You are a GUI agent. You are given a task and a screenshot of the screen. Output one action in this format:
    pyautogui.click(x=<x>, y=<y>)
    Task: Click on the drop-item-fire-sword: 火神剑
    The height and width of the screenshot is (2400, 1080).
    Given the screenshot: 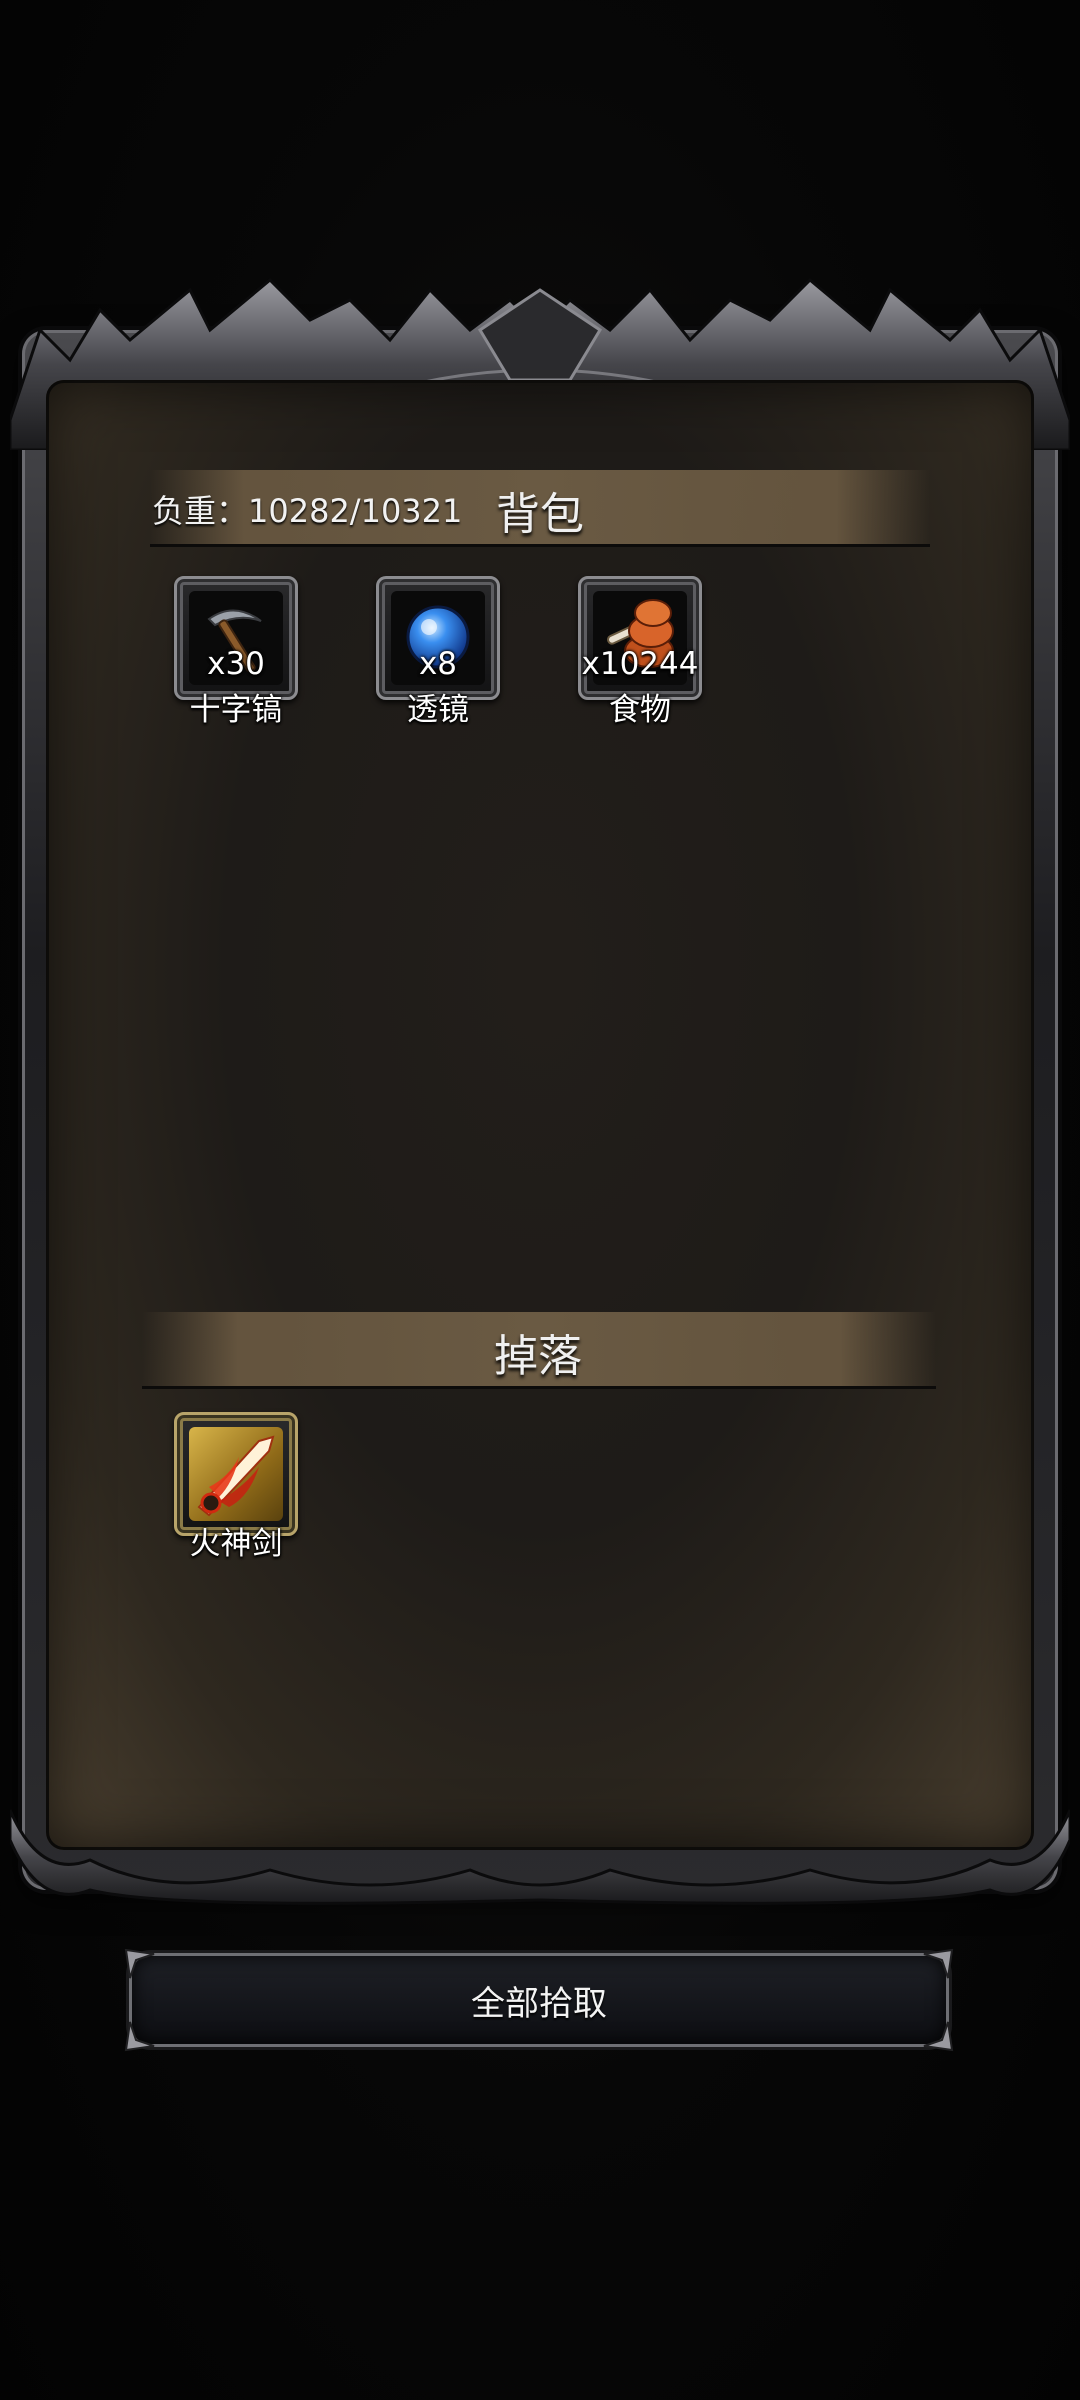 What is the action you would take?
    pyautogui.click(x=236, y=1487)
    